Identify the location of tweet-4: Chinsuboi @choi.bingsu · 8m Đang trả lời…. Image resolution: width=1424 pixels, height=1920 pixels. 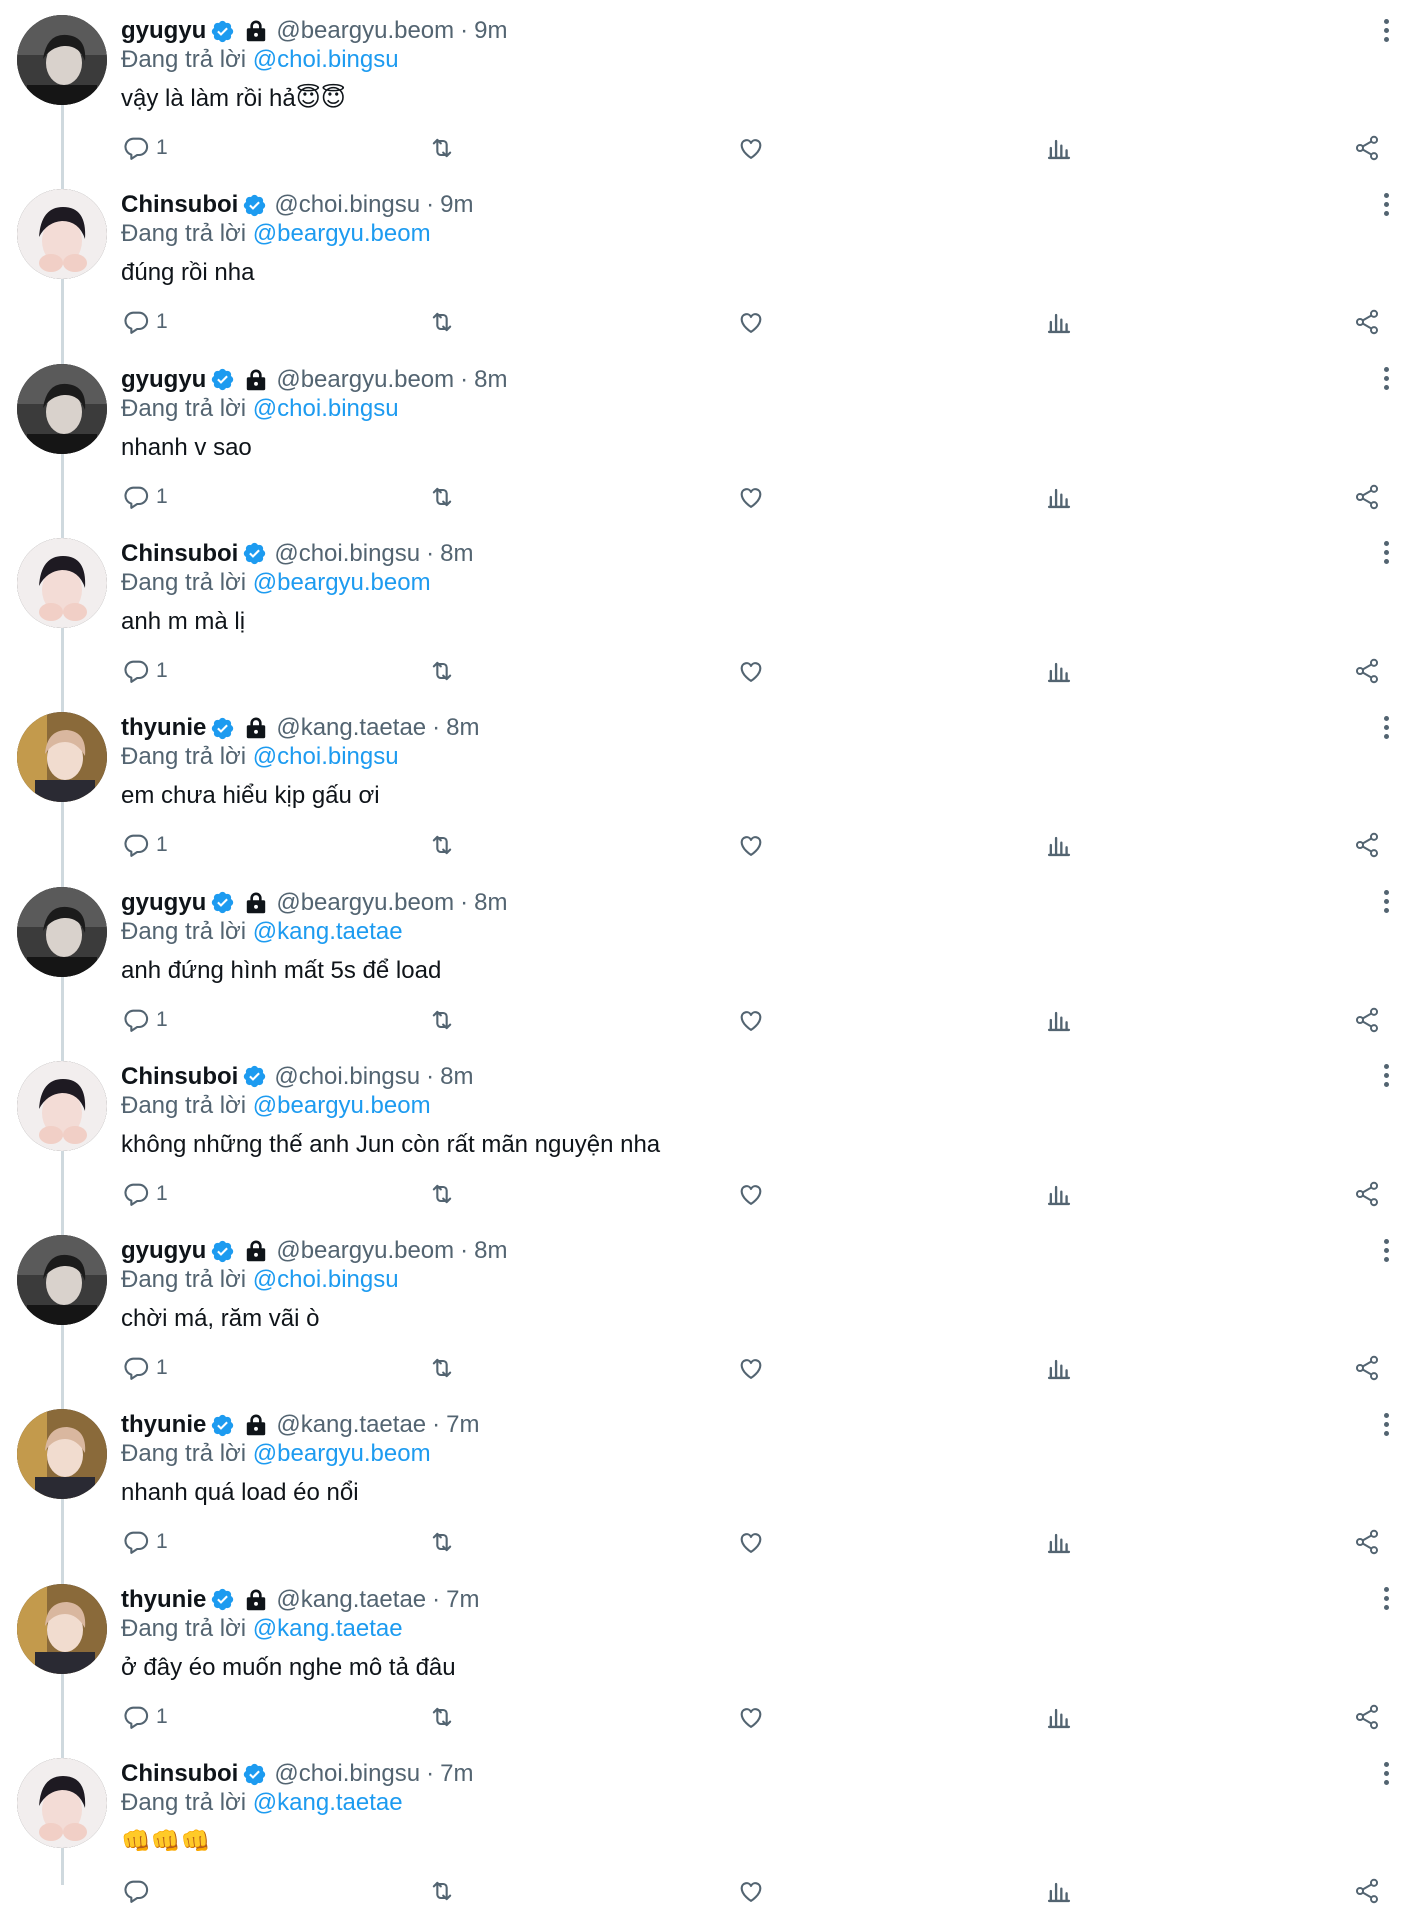
(712, 610).